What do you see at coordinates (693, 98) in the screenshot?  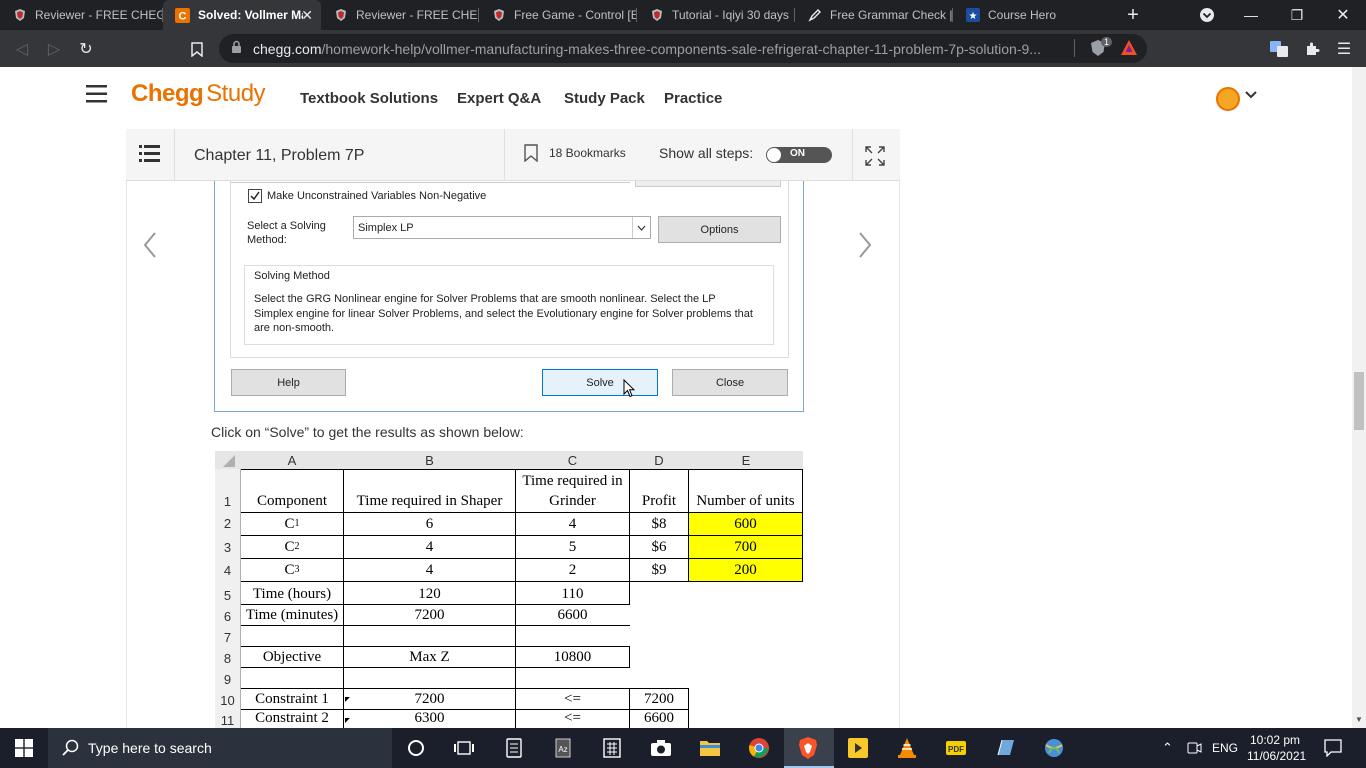 I see `nav-practice: Practice` at bounding box center [693, 98].